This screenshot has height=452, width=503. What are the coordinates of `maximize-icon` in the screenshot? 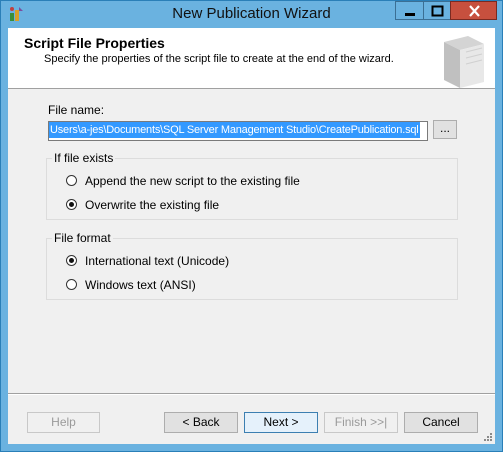 It's located at (437, 11).